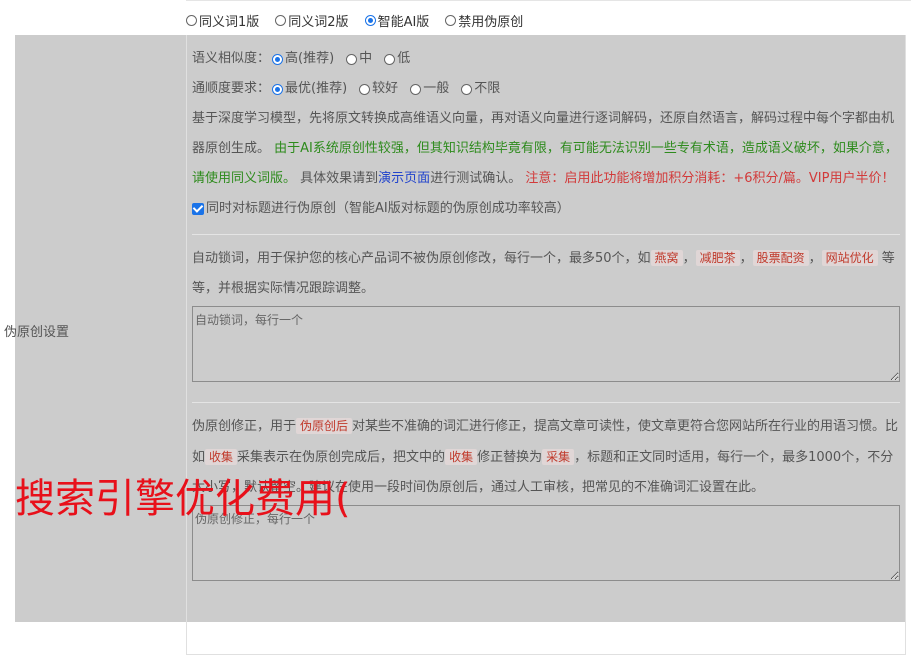 The image size is (911, 658). Describe the element at coordinates (244, 426) in the screenshot. I see `correction-intro: 伪原创修正，用于` at that location.